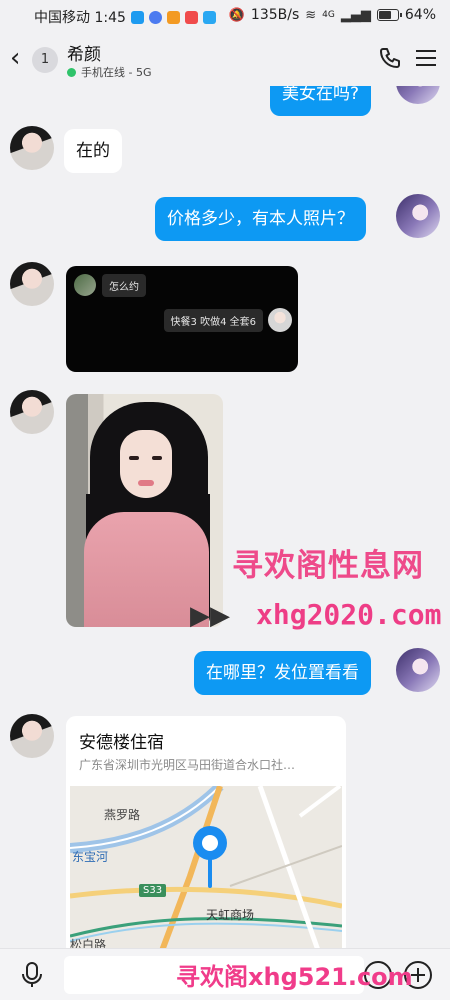 Image resolution: width=450 pixels, height=1000 pixels. Describe the element at coordinates (328, 566) in the screenshot. I see `watermark-title: 寻欢阁性息网` at that location.